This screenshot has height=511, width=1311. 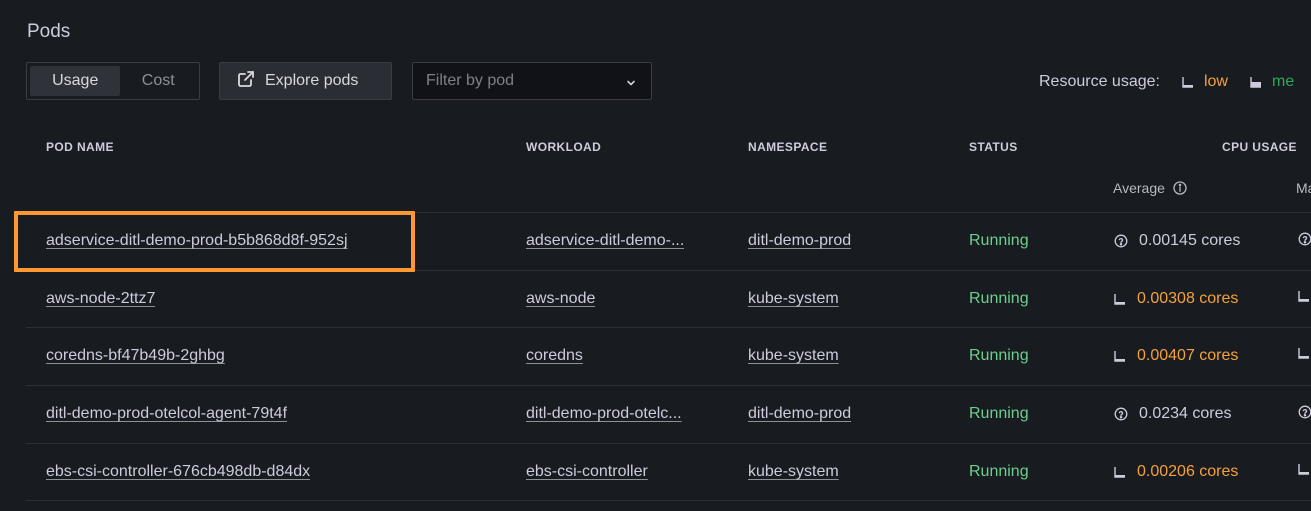 I want to click on column-header-namespace: NAMESPACE, so click(x=787, y=147).